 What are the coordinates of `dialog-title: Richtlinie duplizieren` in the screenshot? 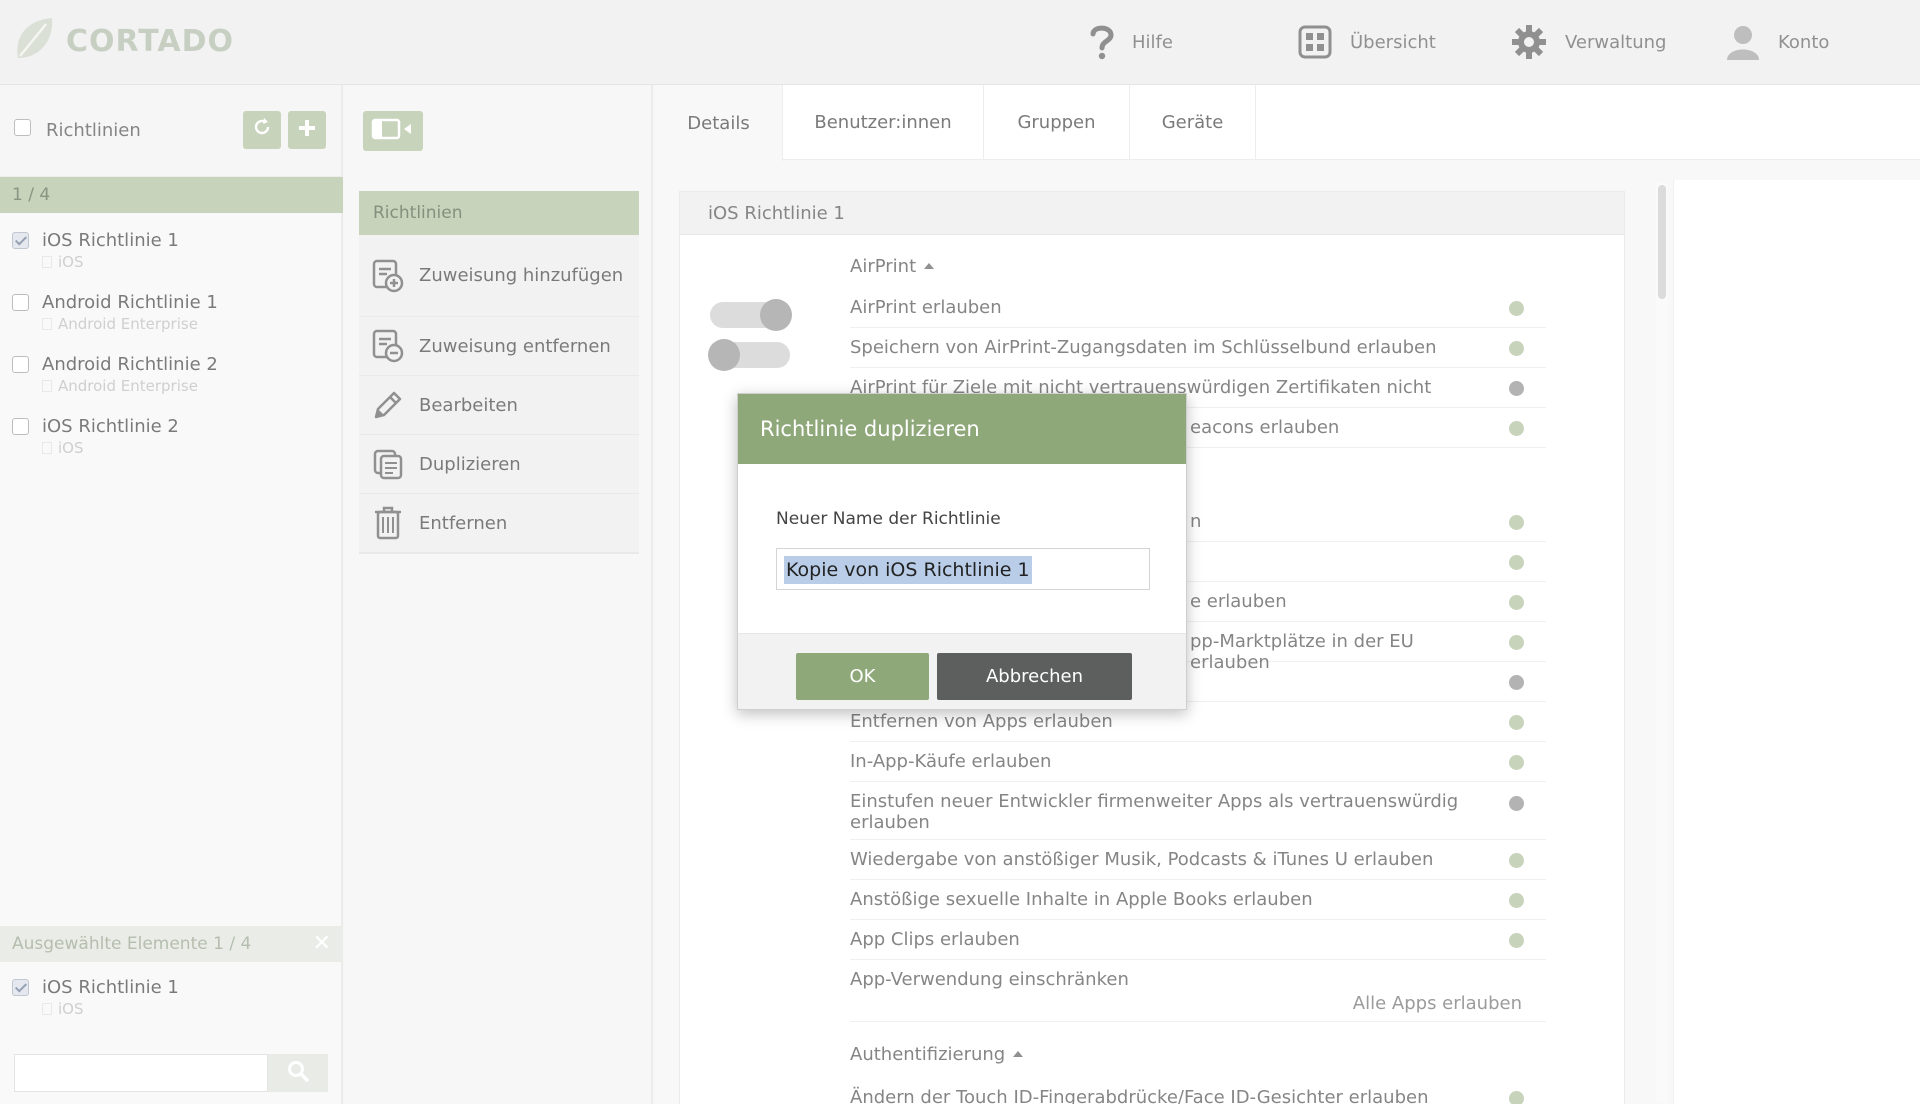 It's located at (962, 429).